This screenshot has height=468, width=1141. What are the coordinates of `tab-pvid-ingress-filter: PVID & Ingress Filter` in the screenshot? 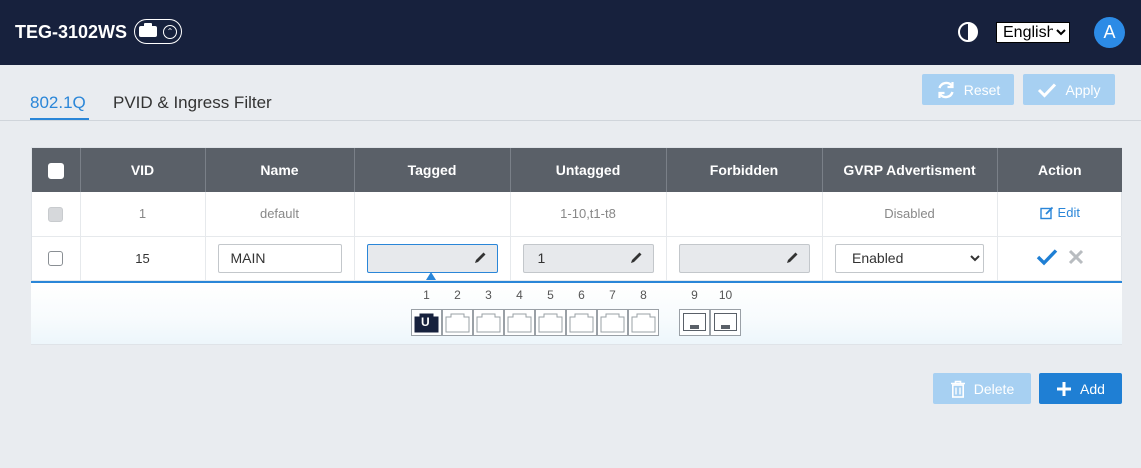 It's located at (192, 103).